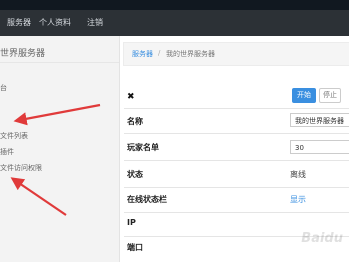 Image resolution: width=349 pixels, height=262 pixels. Describe the element at coordinates (59, 62) in the screenshot. I see `sidebar-divider` at that location.